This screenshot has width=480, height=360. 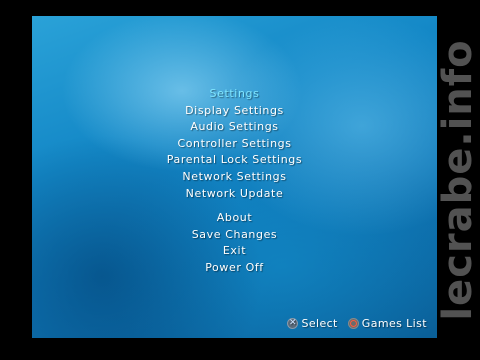 What do you see at coordinates (234, 235) in the screenshot?
I see `menu-item-save-changes: Save Changes` at bounding box center [234, 235].